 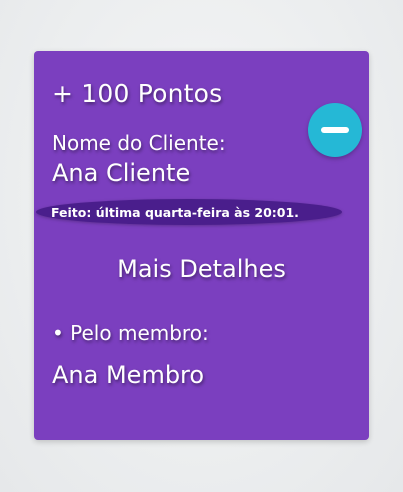 I want to click on client-name: Ana Cliente, so click(x=121, y=173).